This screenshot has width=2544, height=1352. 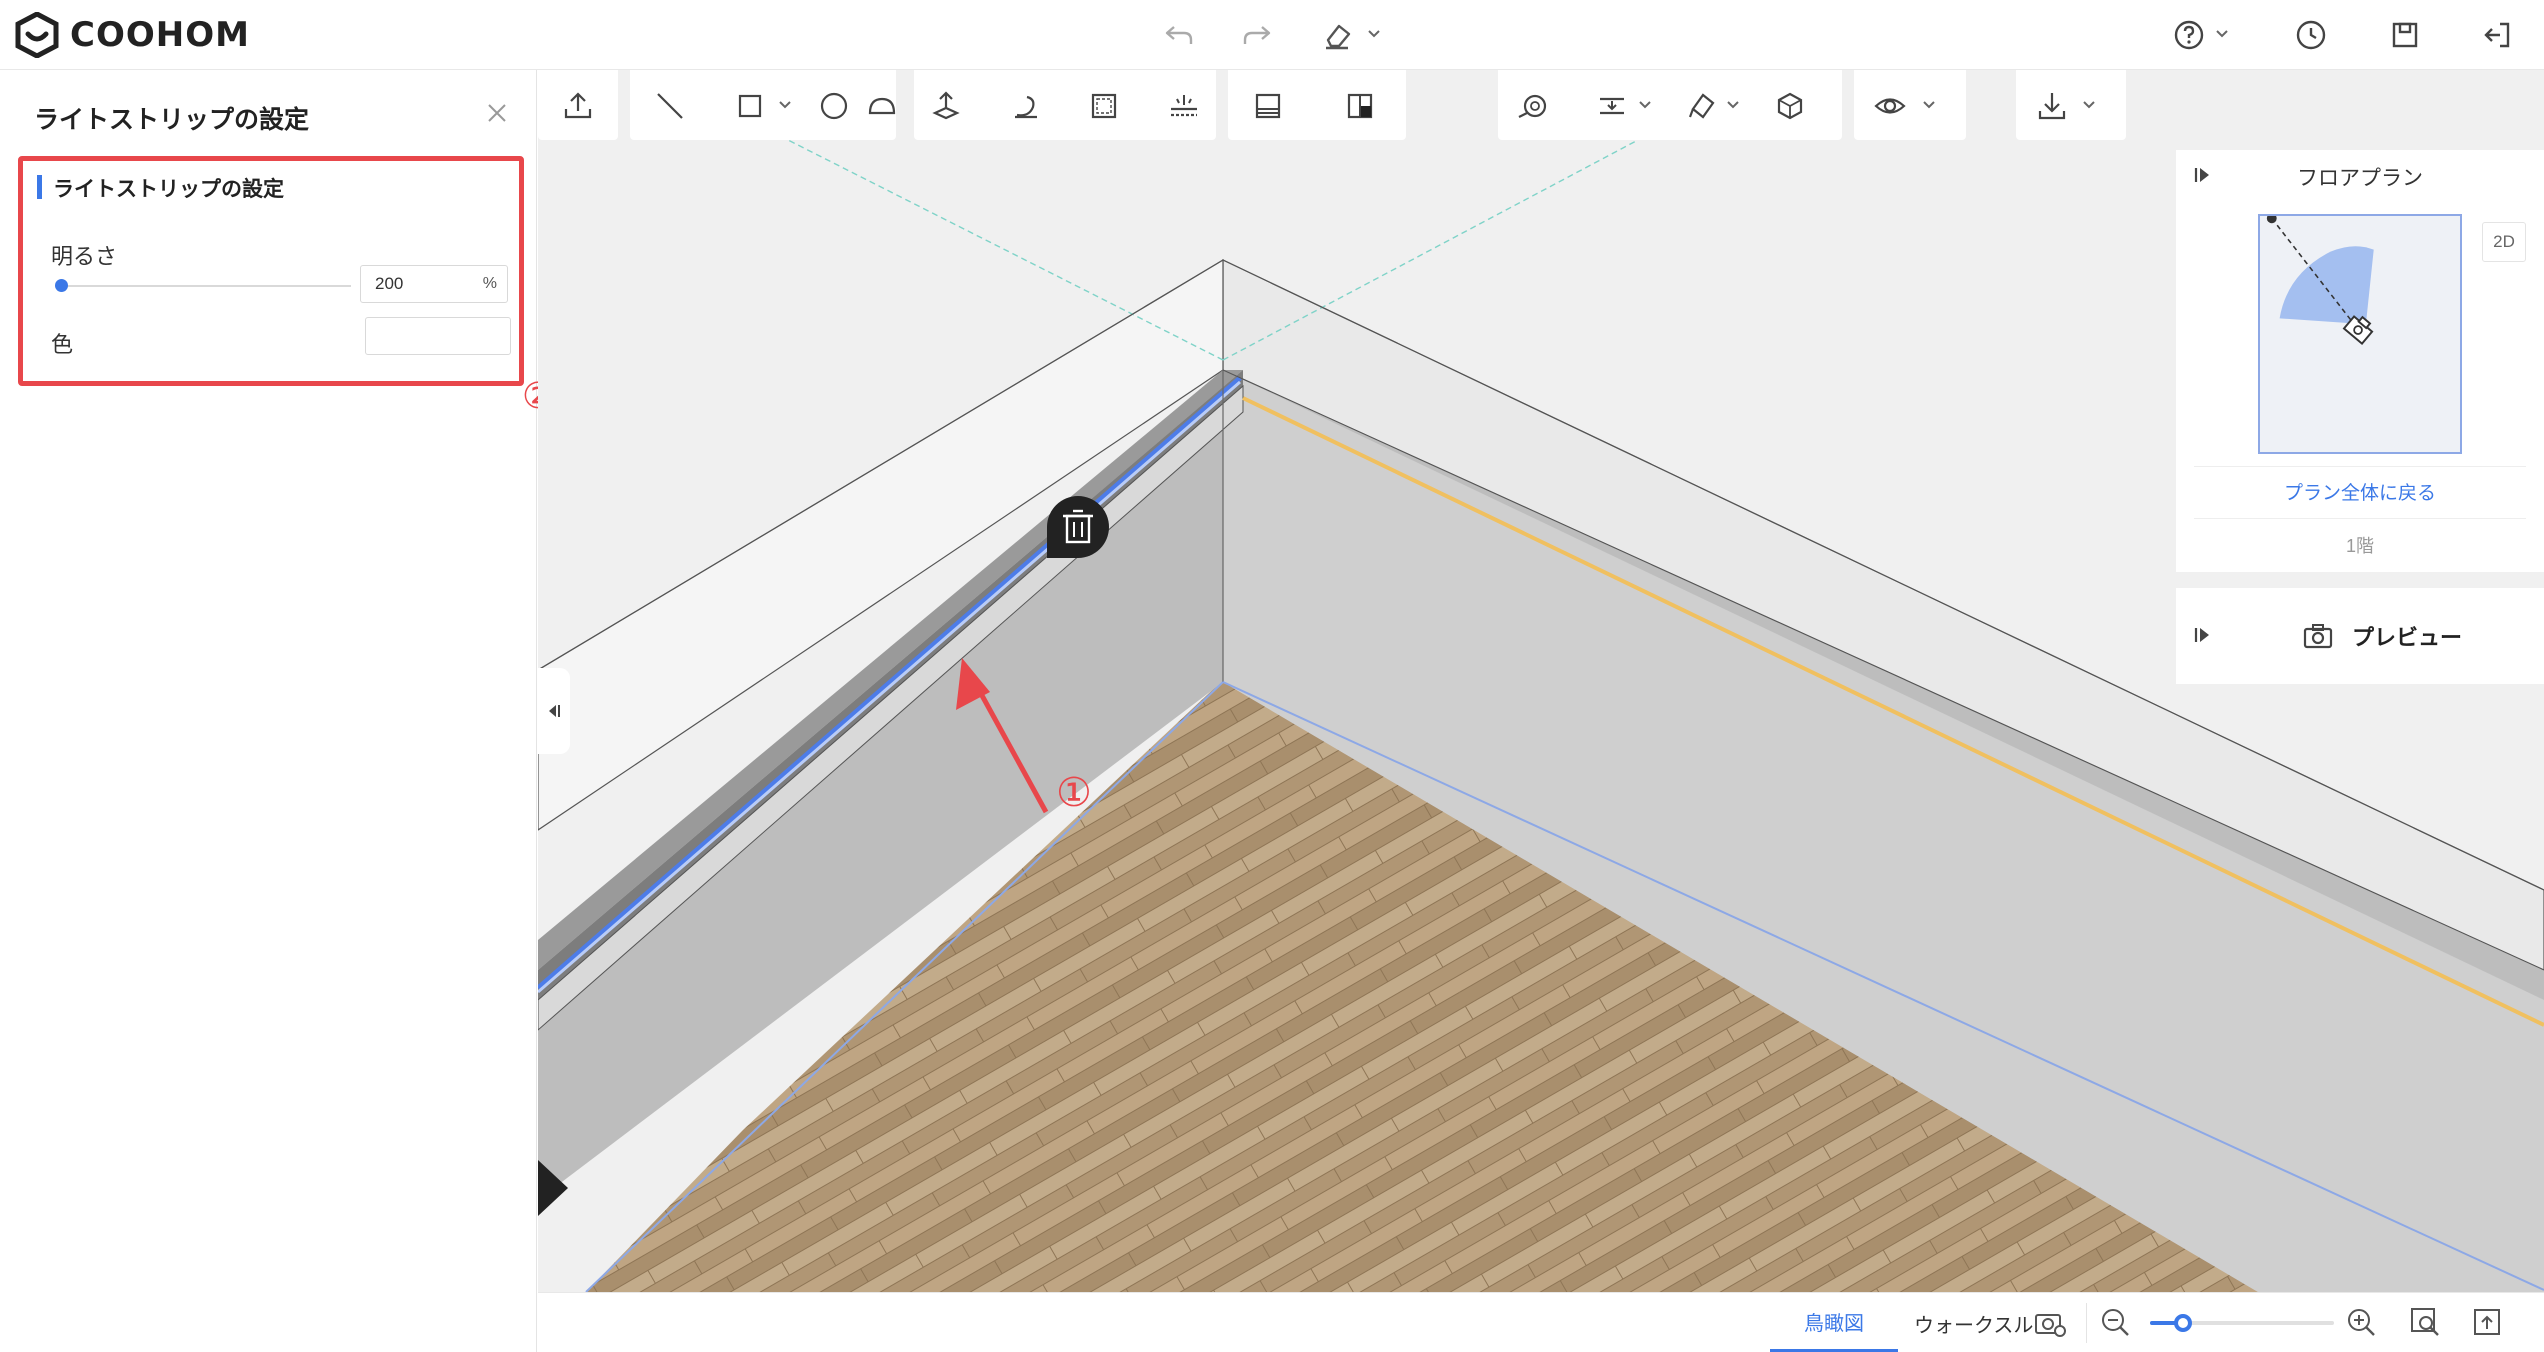 I want to click on upload-icon, so click(x=578, y=106).